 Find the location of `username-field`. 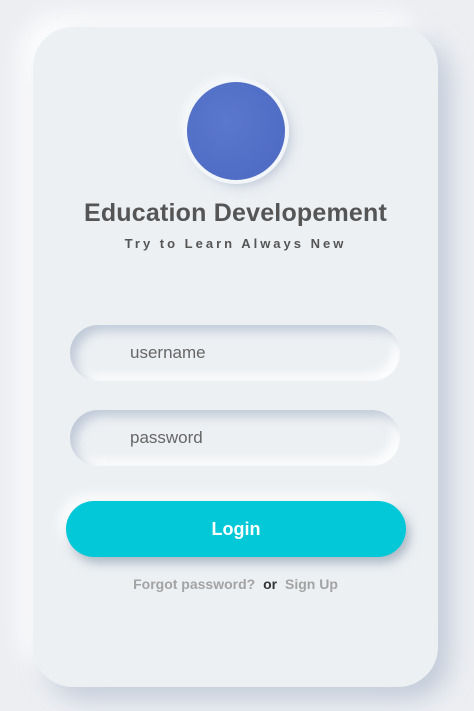

username-field is located at coordinates (235, 353).